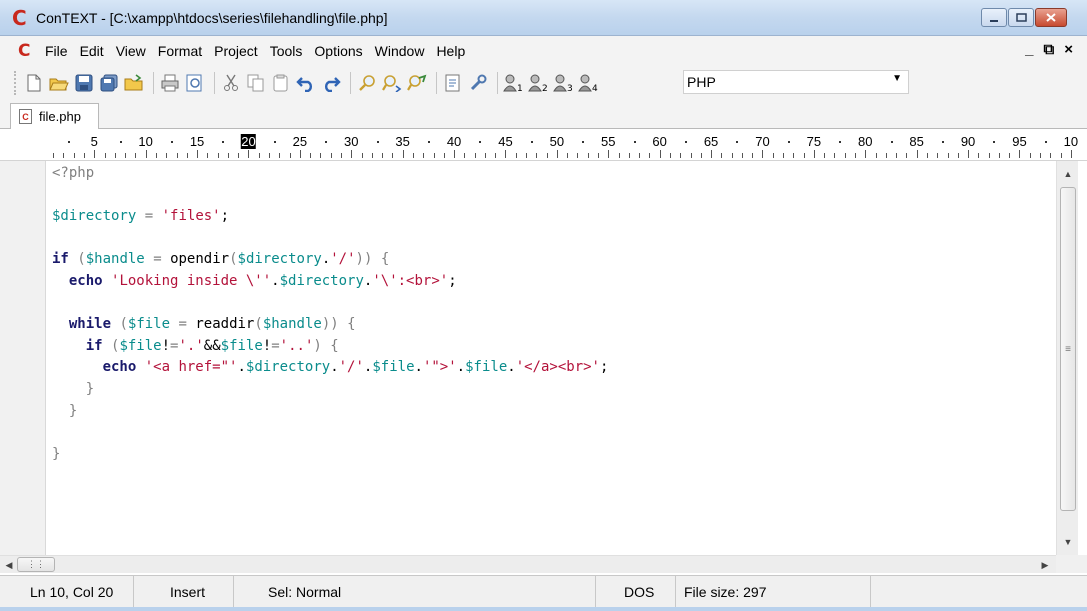 This screenshot has height=611, width=1087. What do you see at coordinates (1049, 49) in the screenshot?
I see `document-restore-button: ⧉` at bounding box center [1049, 49].